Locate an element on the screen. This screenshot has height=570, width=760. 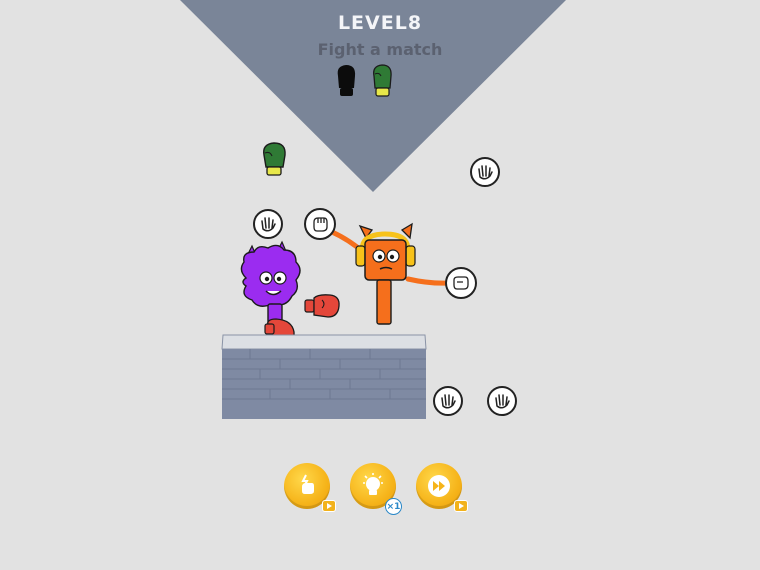
red-glove-punch-icon is located at coordinates (322, 306).